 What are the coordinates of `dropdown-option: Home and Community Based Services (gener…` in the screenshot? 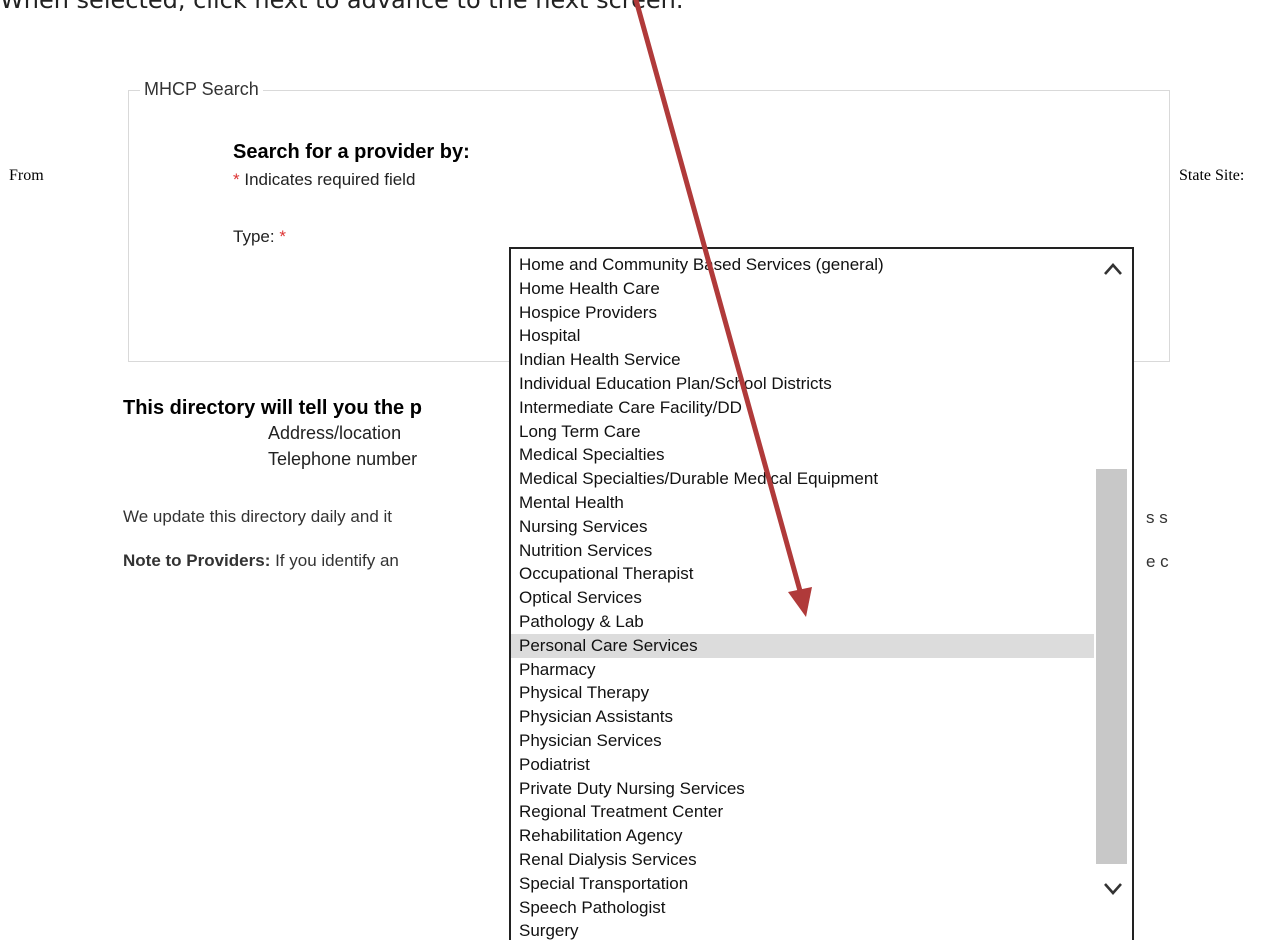 It's located at (802, 265).